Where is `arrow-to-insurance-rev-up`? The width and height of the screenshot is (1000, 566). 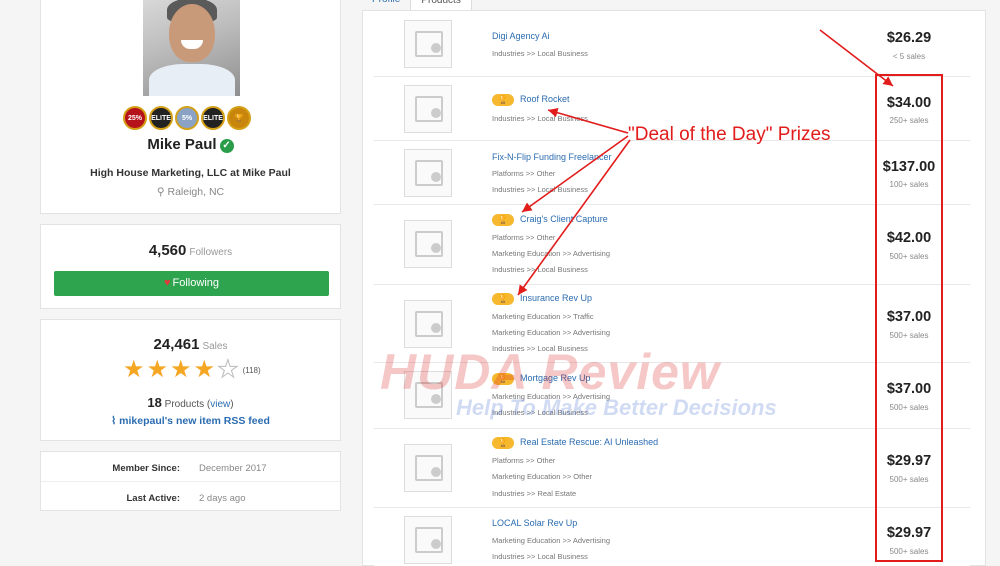 arrow-to-insurance-rev-up is located at coordinates (574, 217).